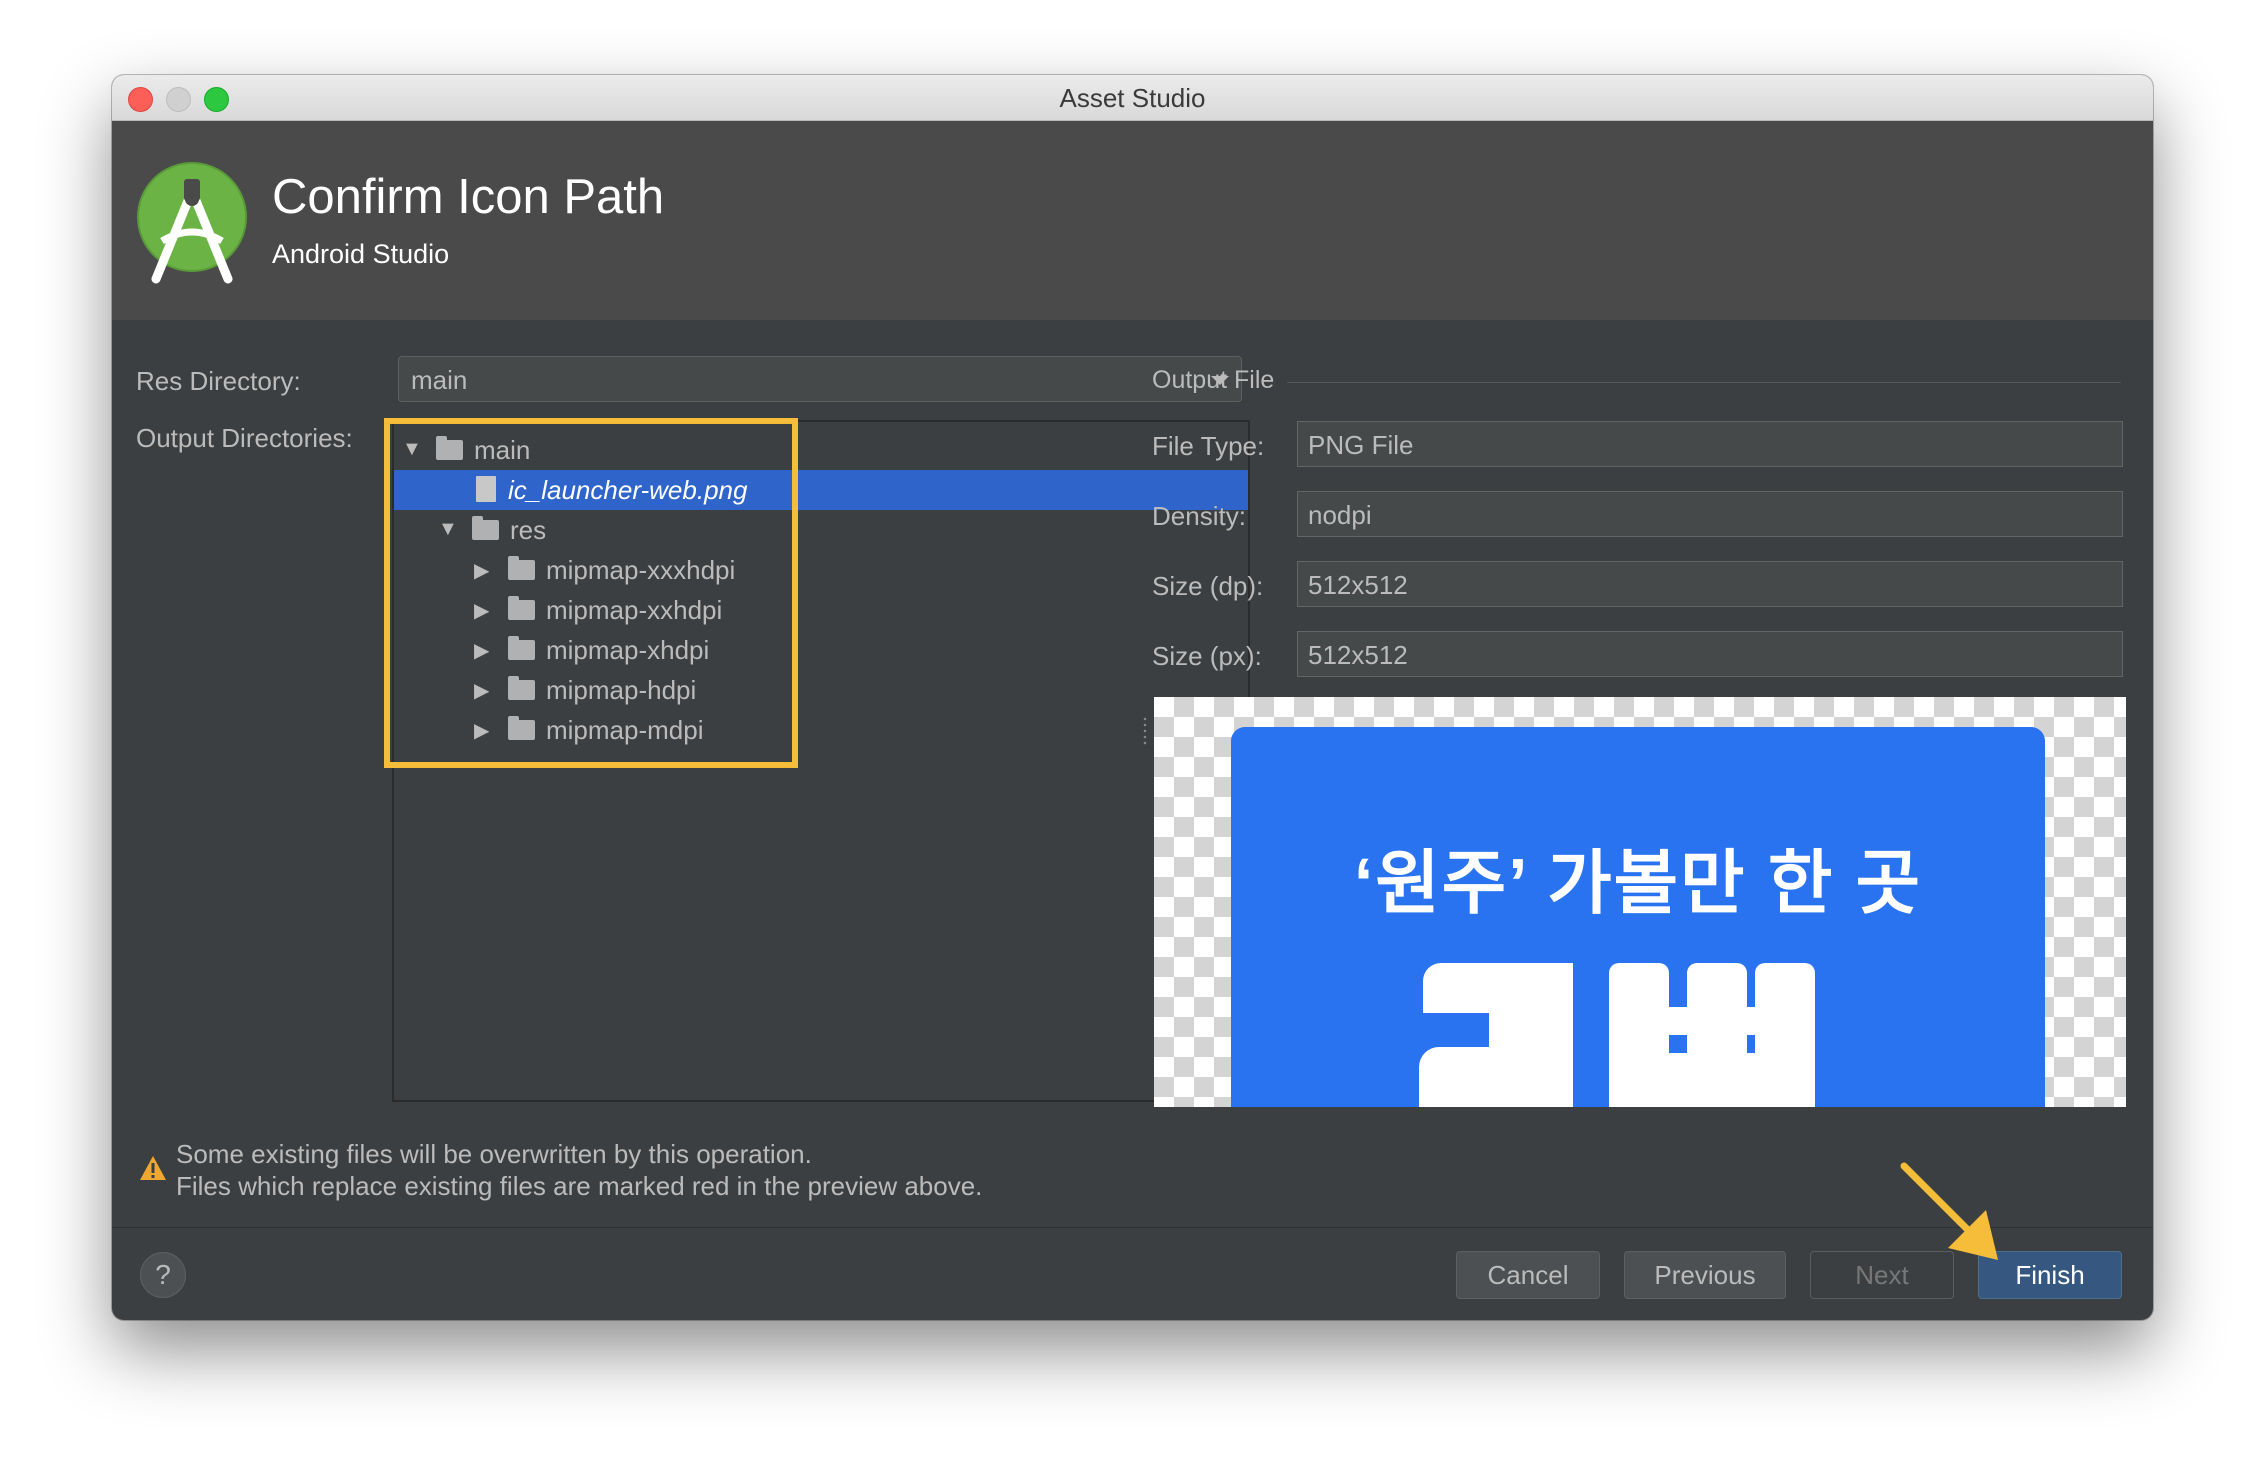 Image resolution: width=2264 pixels, height=1468 pixels. I want to click on annotation-arrow-icon, so click(1949, 1211).